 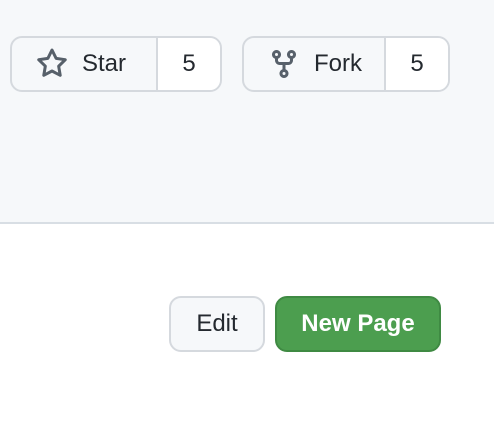 I want to click on star-label: Star, so click(x=104, y=63).